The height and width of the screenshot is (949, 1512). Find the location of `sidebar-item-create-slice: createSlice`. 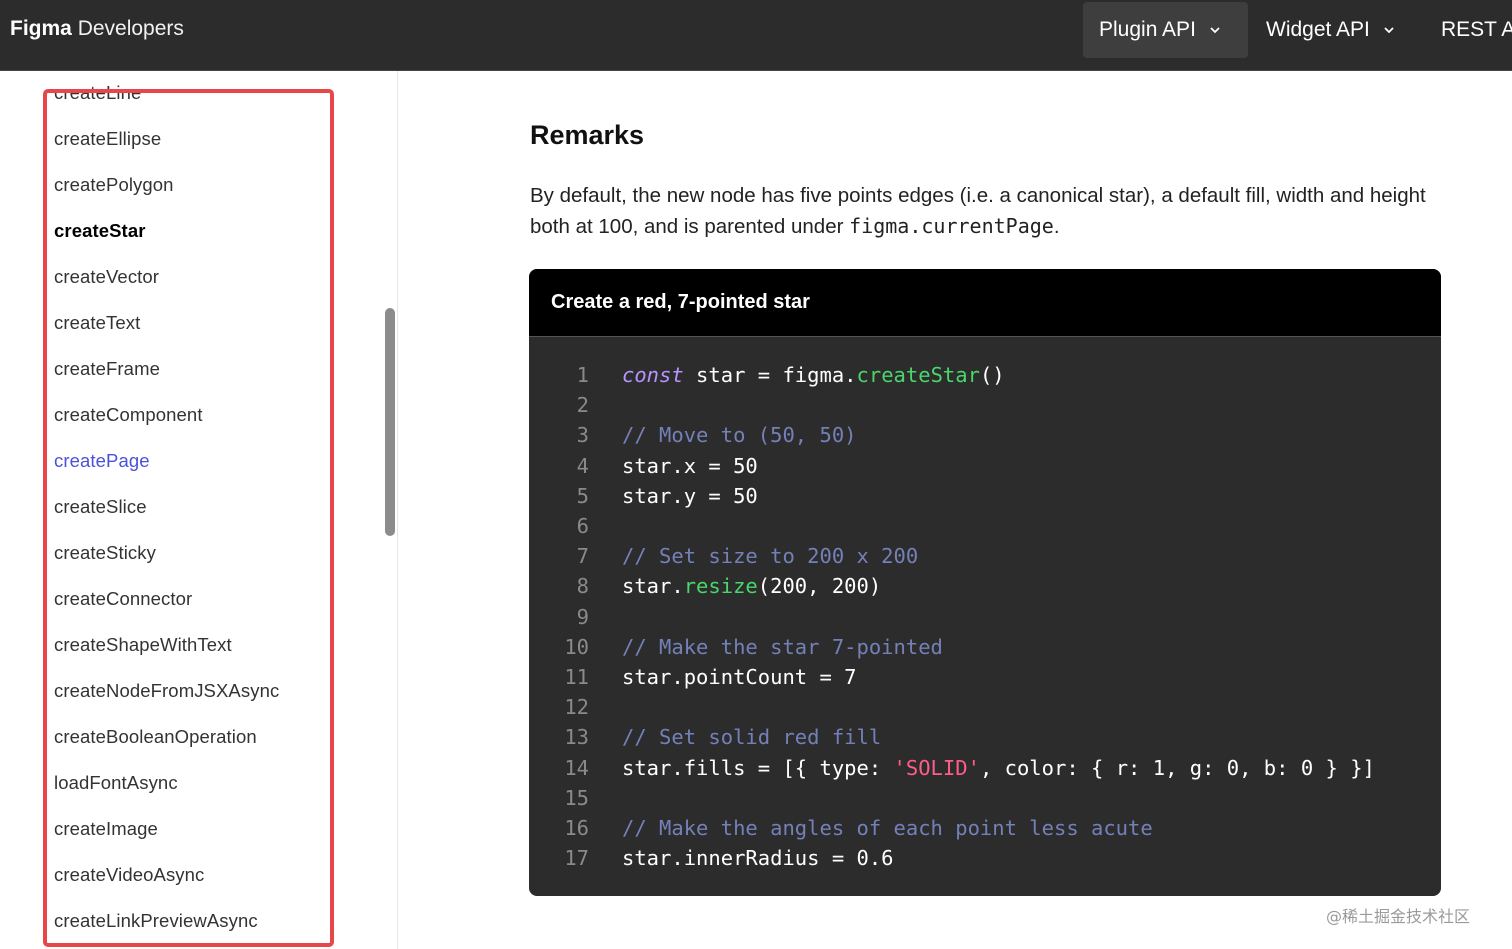

sidebar-item-create-slice: createSlice is located at coordinates (100, 507).